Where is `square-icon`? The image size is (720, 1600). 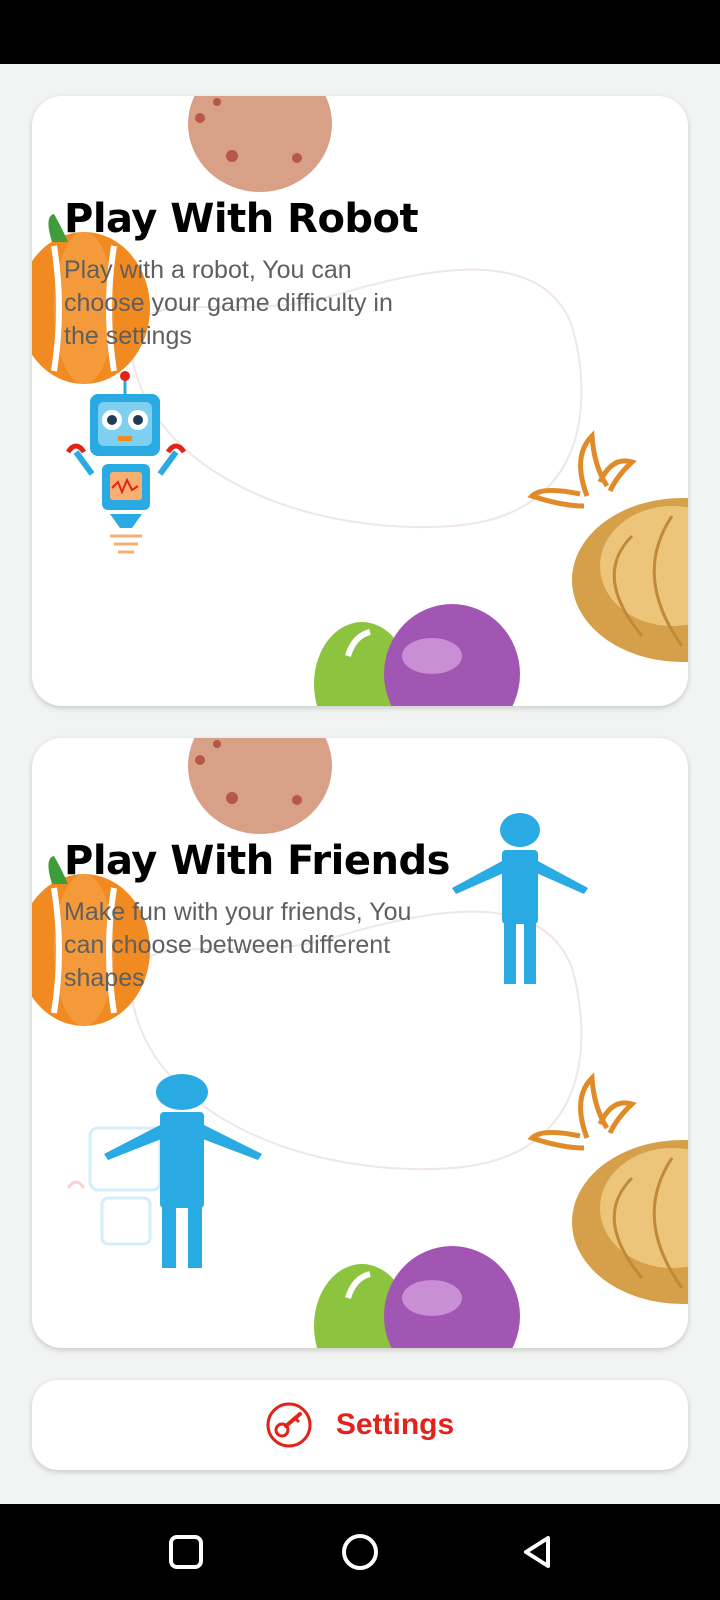 square-icon is located at coordinates (186, 1552).